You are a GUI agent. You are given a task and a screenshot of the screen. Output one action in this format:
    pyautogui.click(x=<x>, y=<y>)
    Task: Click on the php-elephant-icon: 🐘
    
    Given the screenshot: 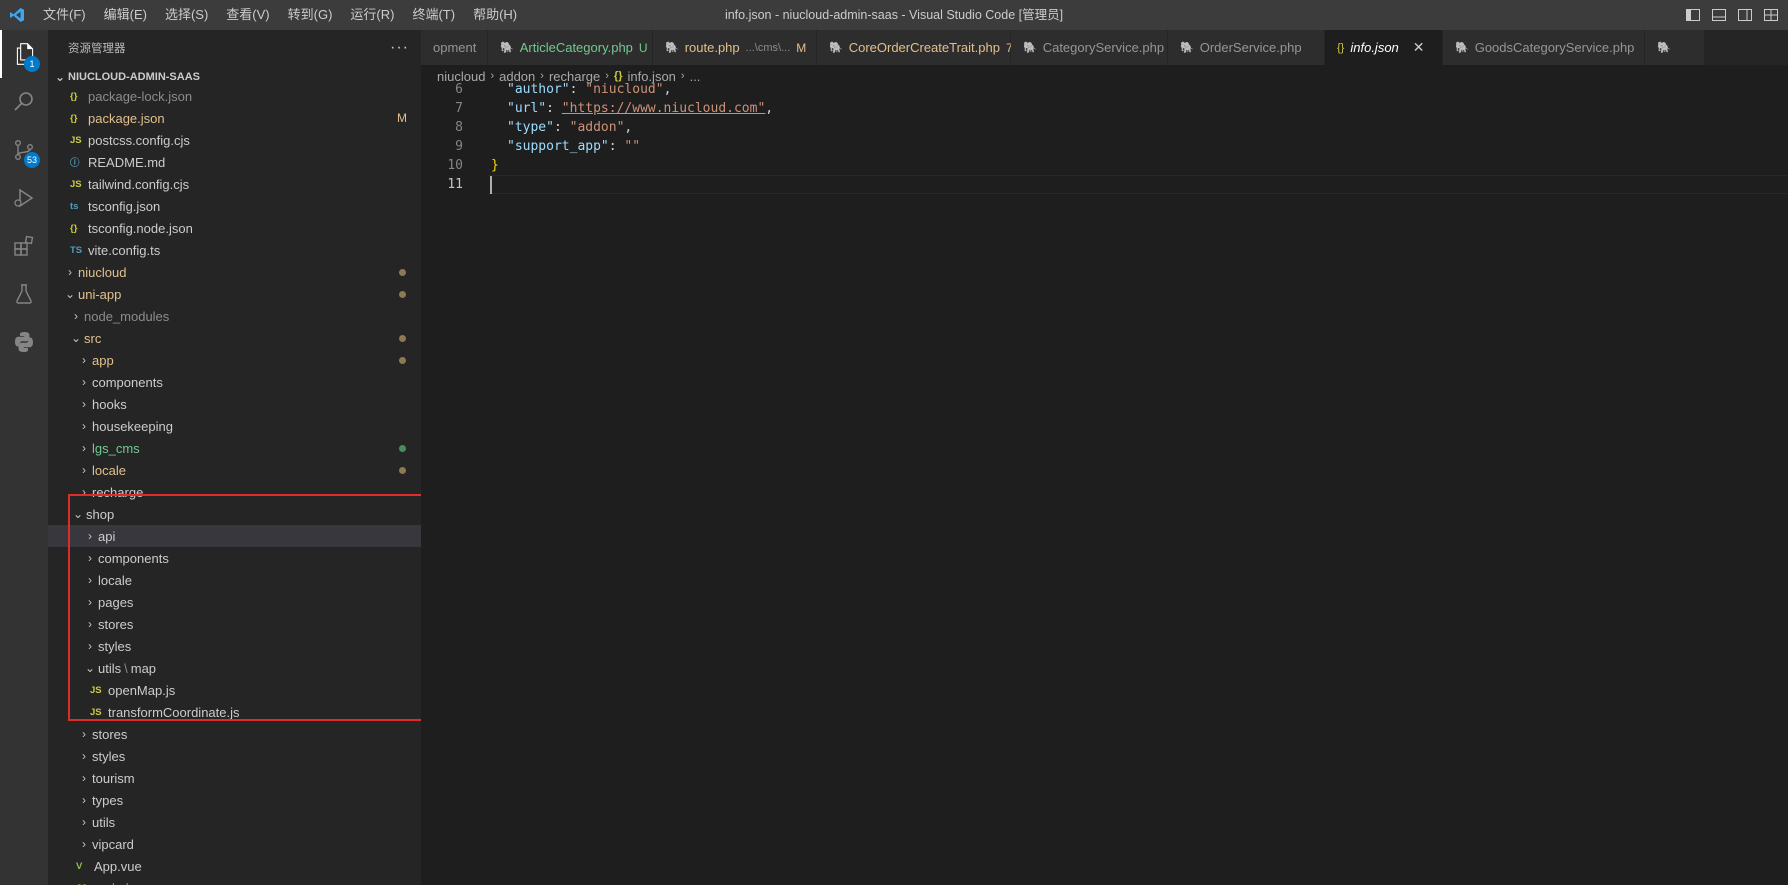 What is the action you would take?
    pyautogui.click(x=1462, y=48)
    